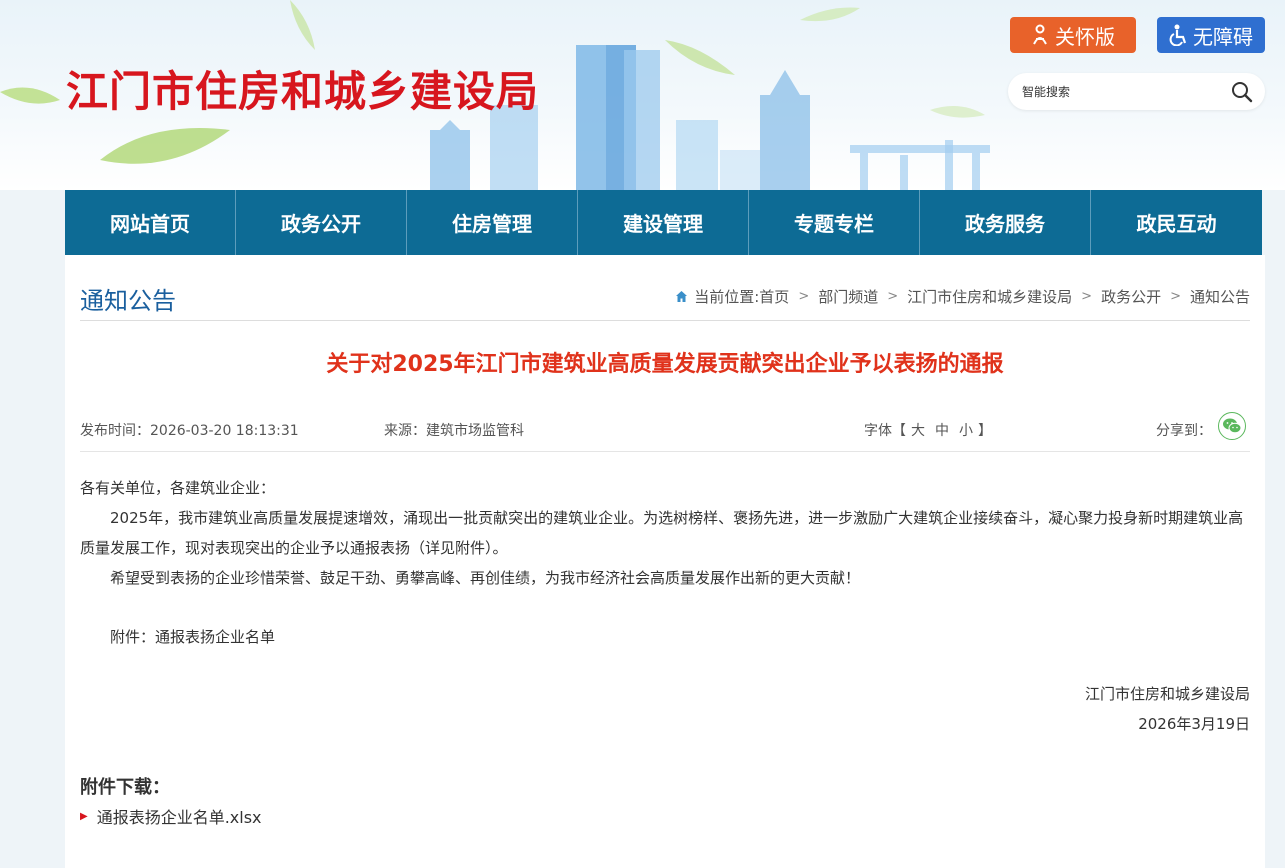 The image size is (1285, 868). I want to click on download-link: ▶ 通报表扬企业名单.xlsx, so click(171, 816).